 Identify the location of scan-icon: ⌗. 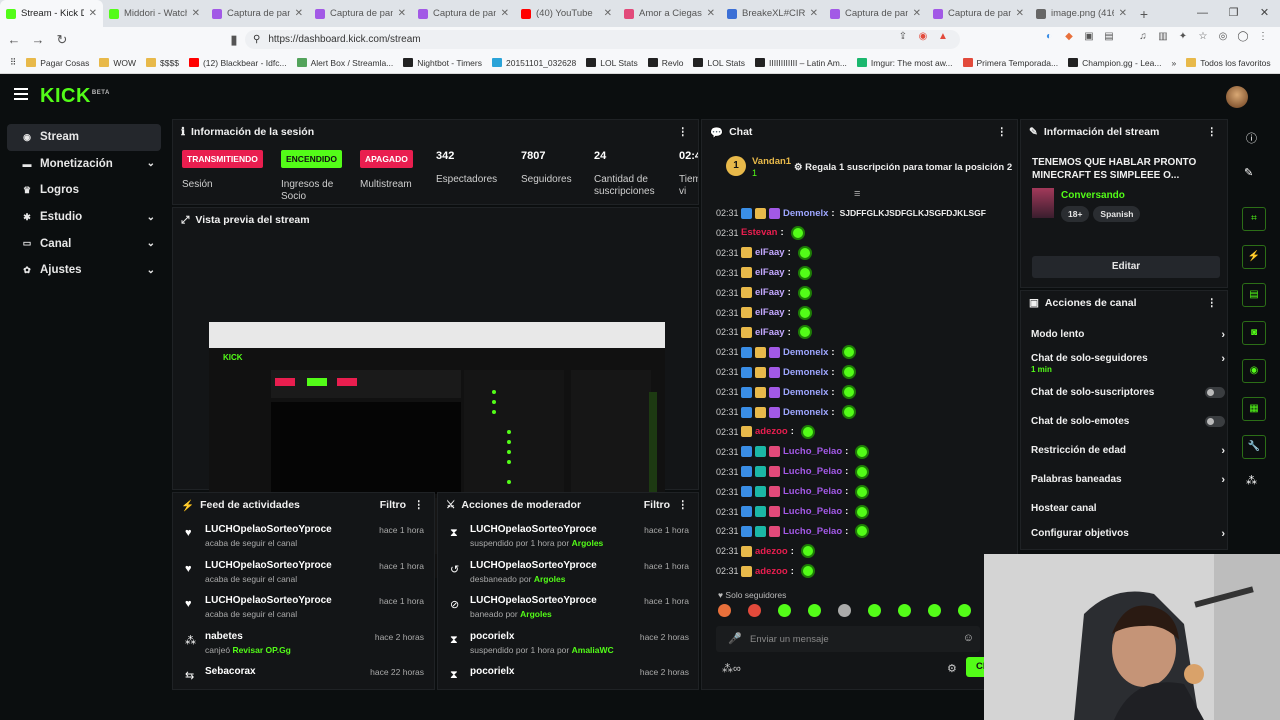
(1254, 219).